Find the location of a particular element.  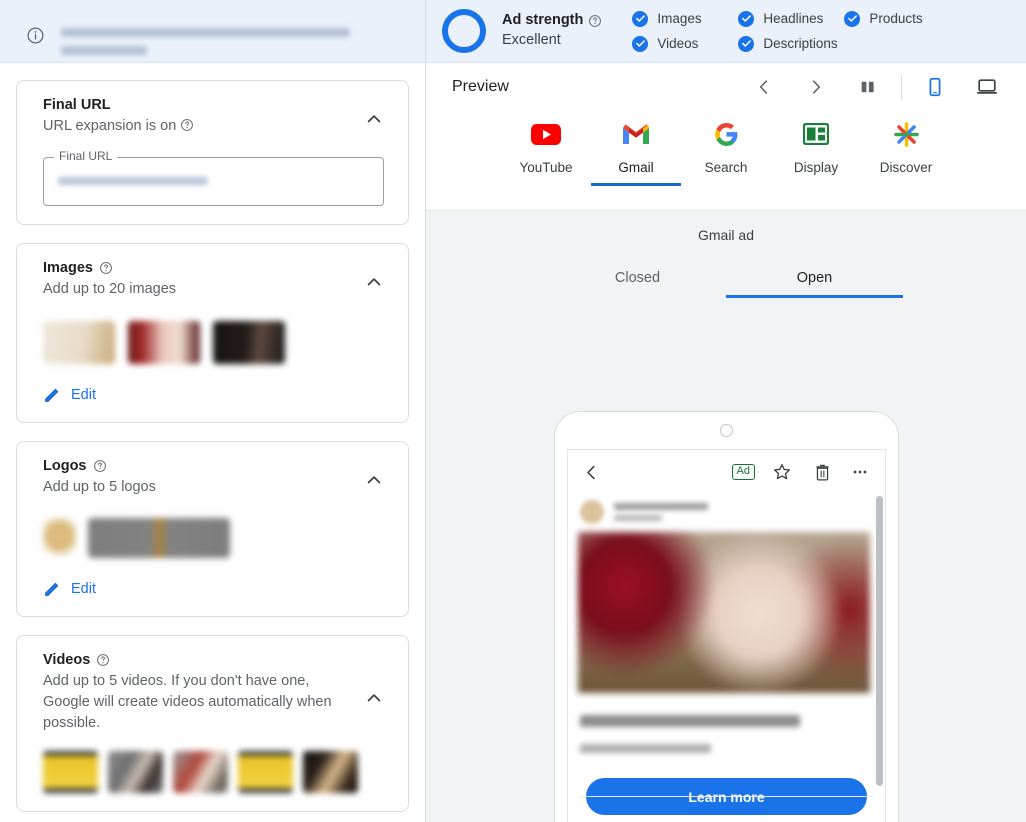

banner-divider is located at coordinates (425, 31).